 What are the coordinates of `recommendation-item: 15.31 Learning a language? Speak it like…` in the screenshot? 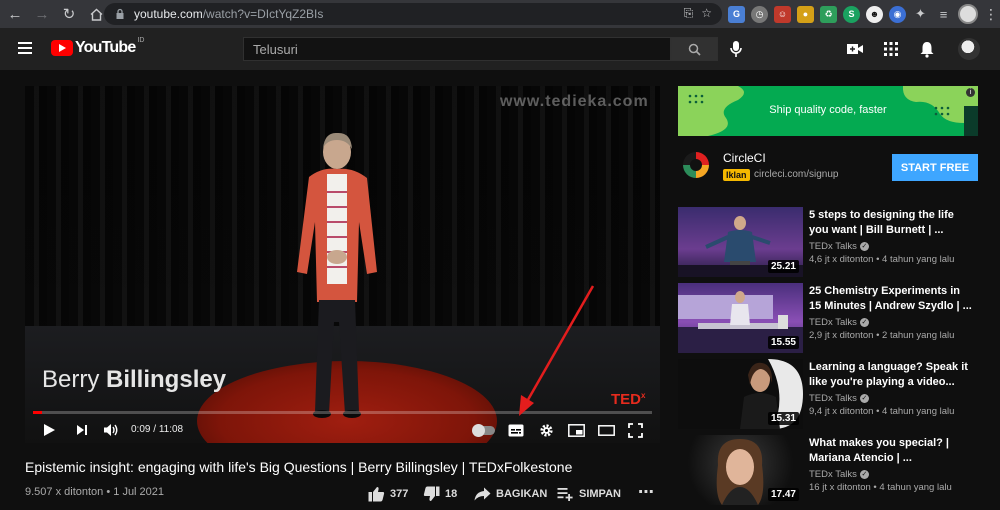 It's located at (828, 394).